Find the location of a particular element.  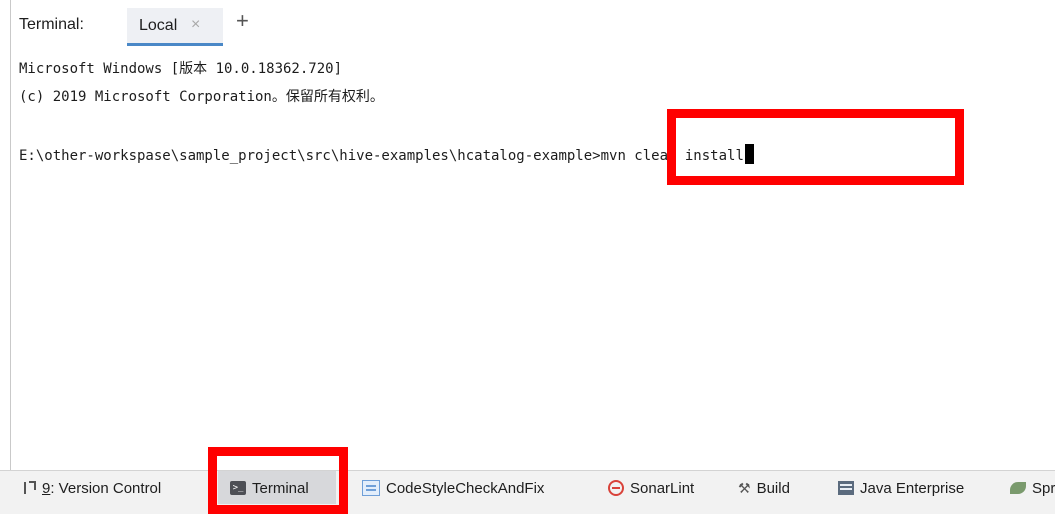

tool-java-enterprise: Java Enterprise is located at coordinates (901, 488).